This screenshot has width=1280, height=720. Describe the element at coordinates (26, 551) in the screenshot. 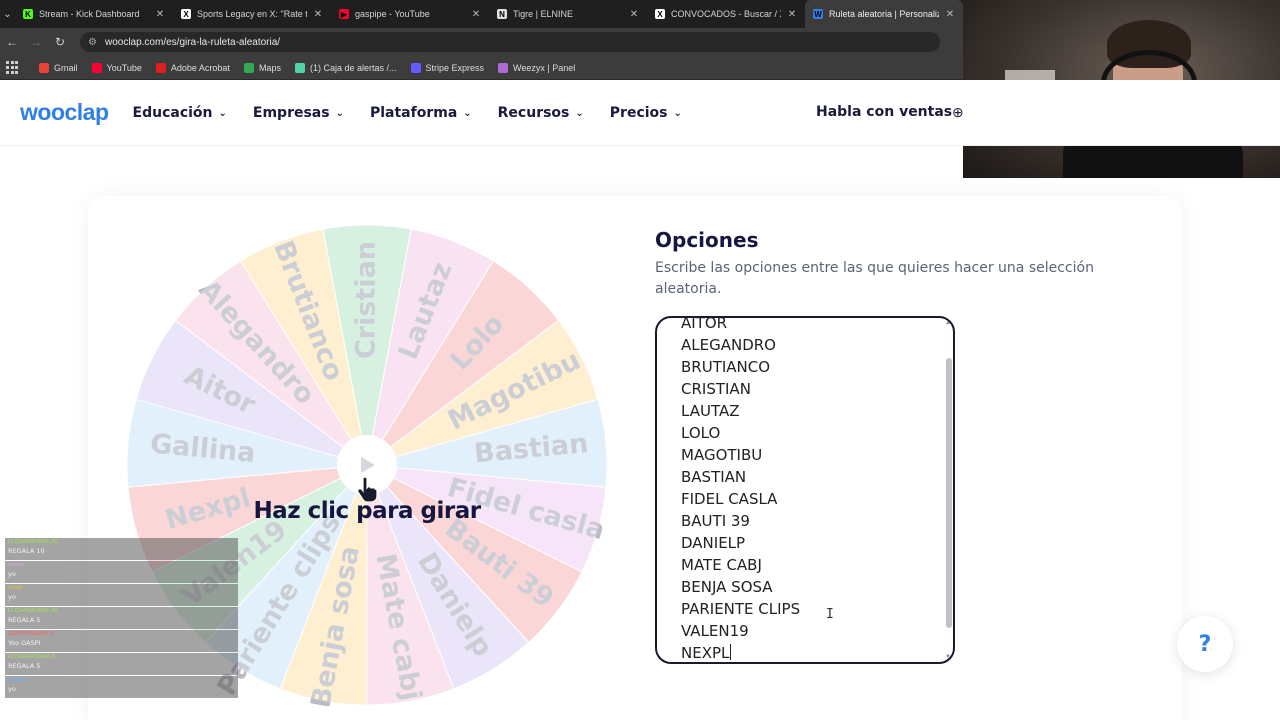

I see `chat-text: REGALA 10` at that location.